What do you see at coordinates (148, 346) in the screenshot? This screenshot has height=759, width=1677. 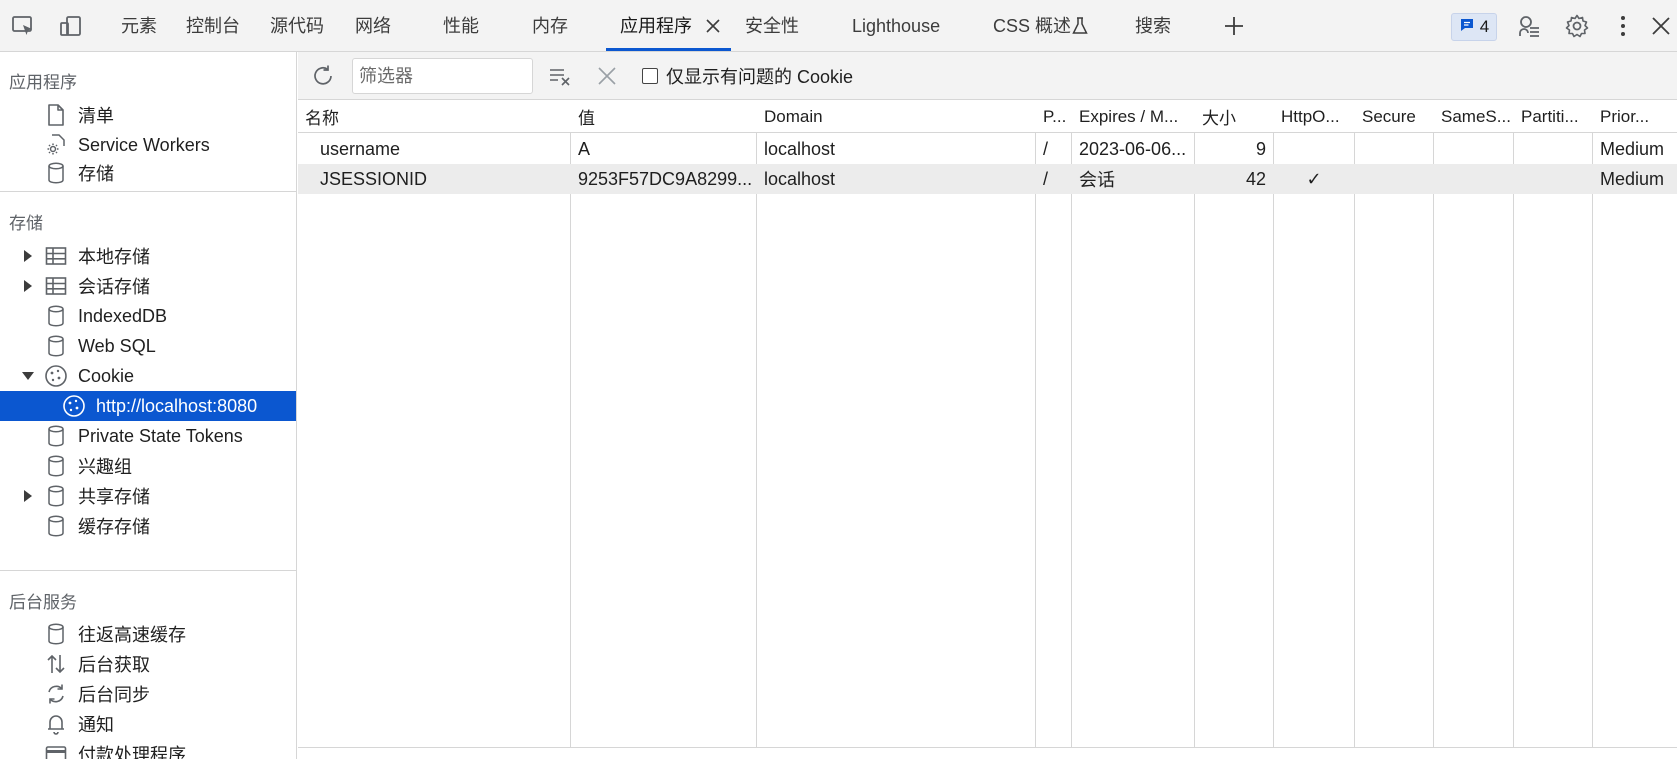 I see `sidebar-item-web-sql: Web SQL` at bounding box center [148, 346].